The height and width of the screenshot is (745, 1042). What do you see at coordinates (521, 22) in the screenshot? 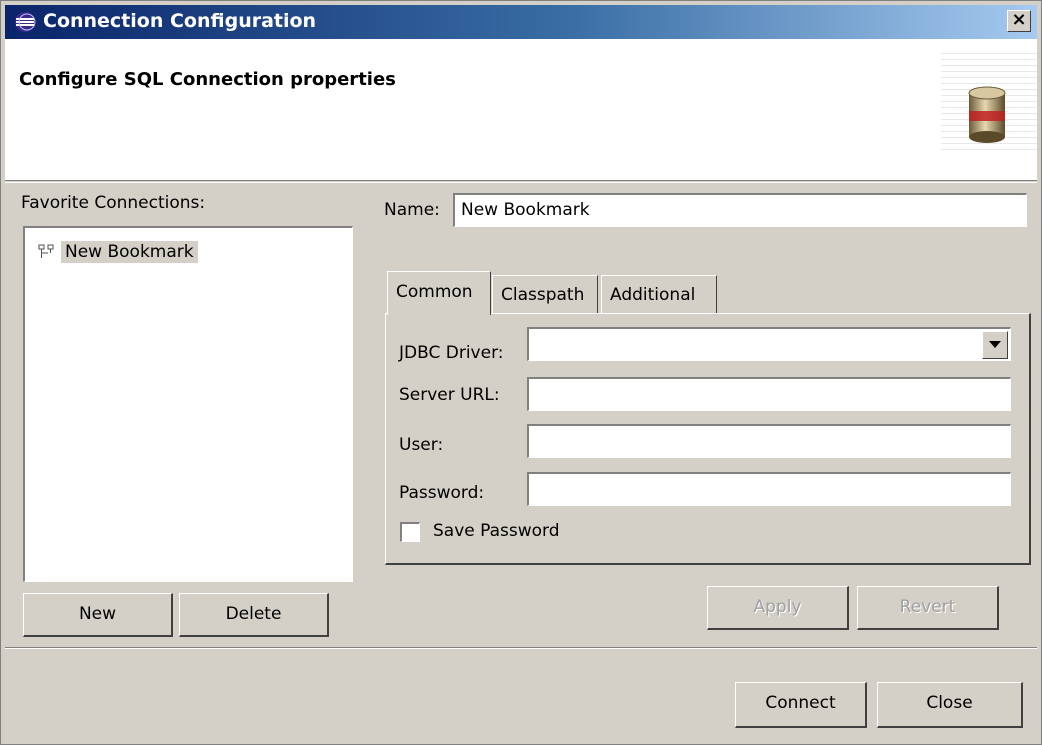
I see `title-bar: Connection Configuration ×` at bounding box center [521, 22].